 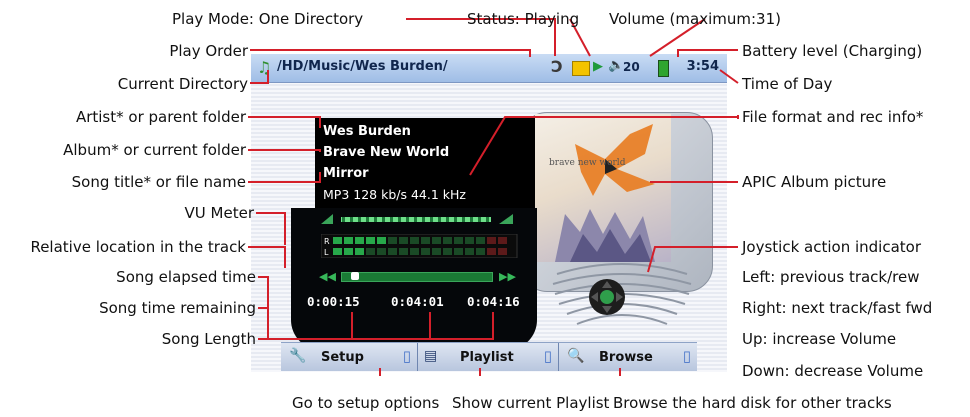 I want to click on callout-elapsed: Song elapsed time, so click(x=186, y=277).